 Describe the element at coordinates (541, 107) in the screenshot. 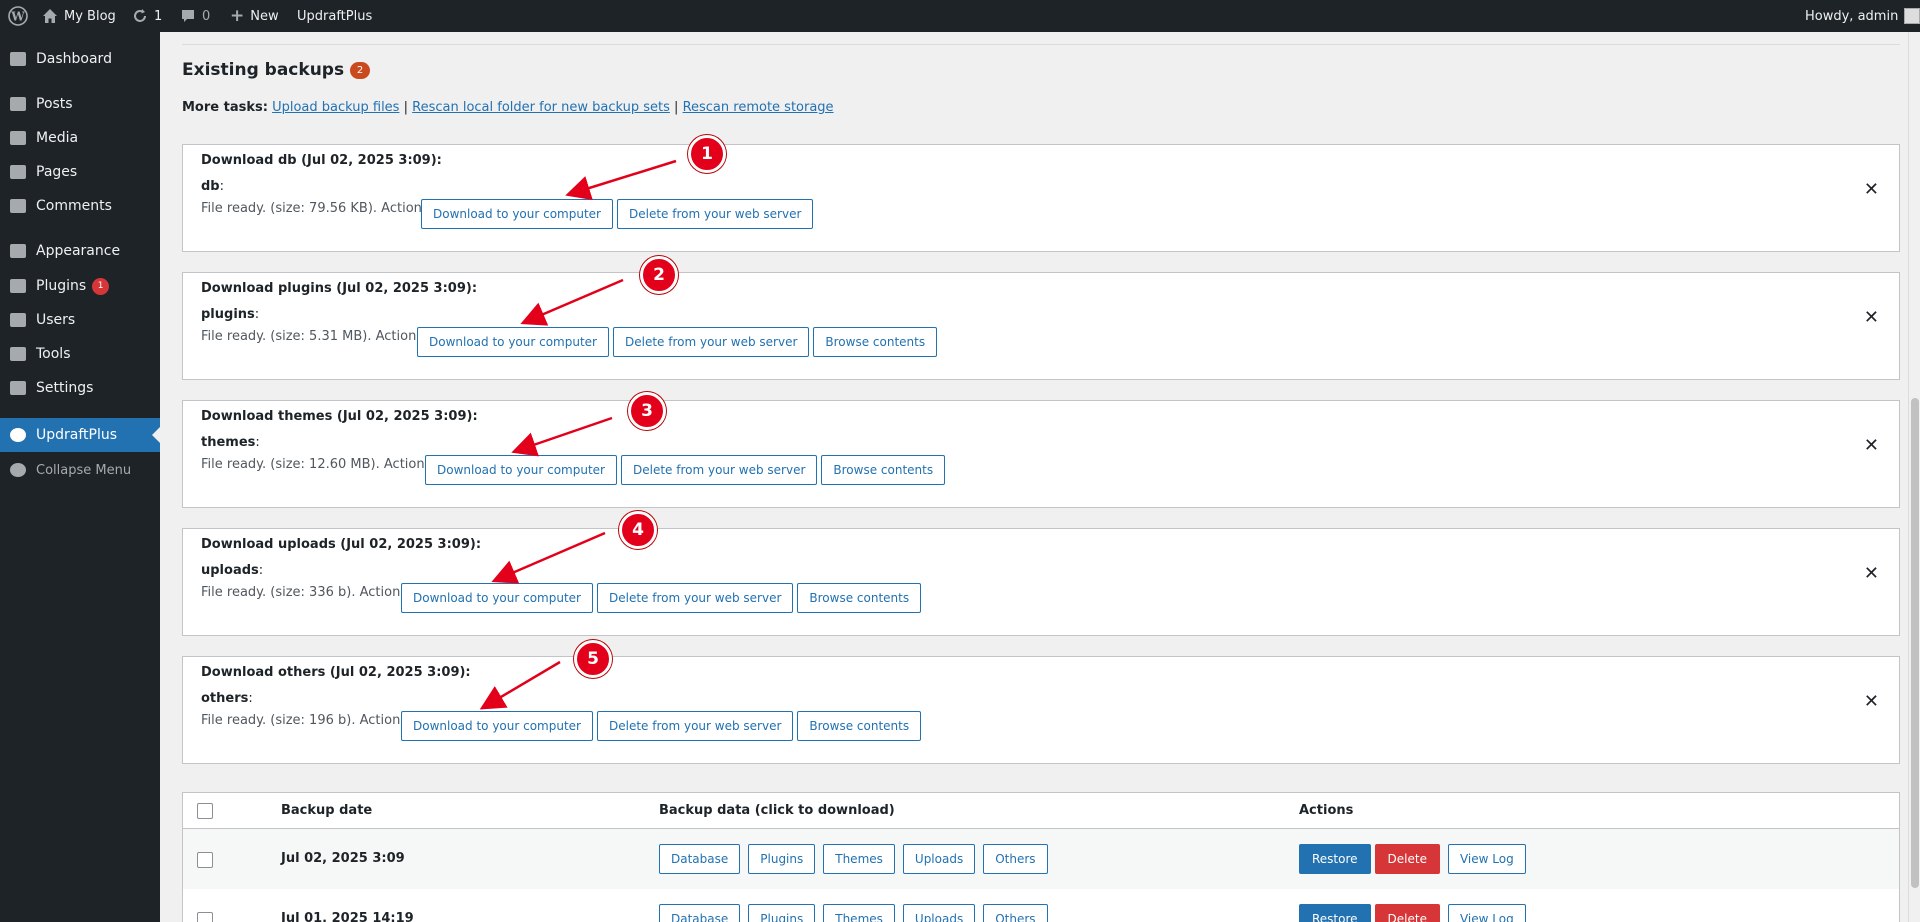

I see `rescan-local-folder-link: Rescan local folder for new backup sets` at that location.